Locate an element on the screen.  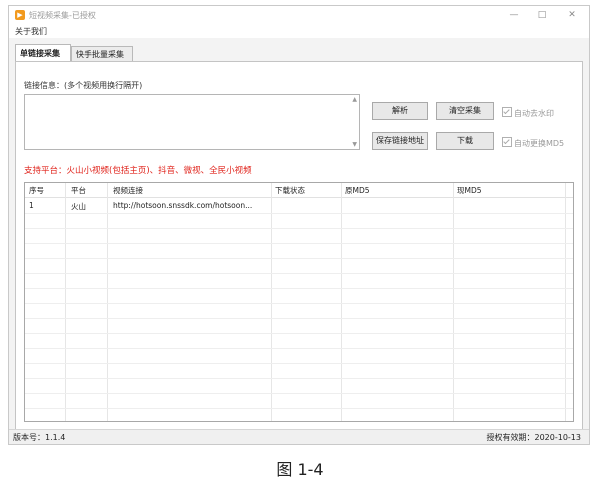
link-info-label: 链接信息：(多个视频用换行隔开) is located at coordinates (83, 85).